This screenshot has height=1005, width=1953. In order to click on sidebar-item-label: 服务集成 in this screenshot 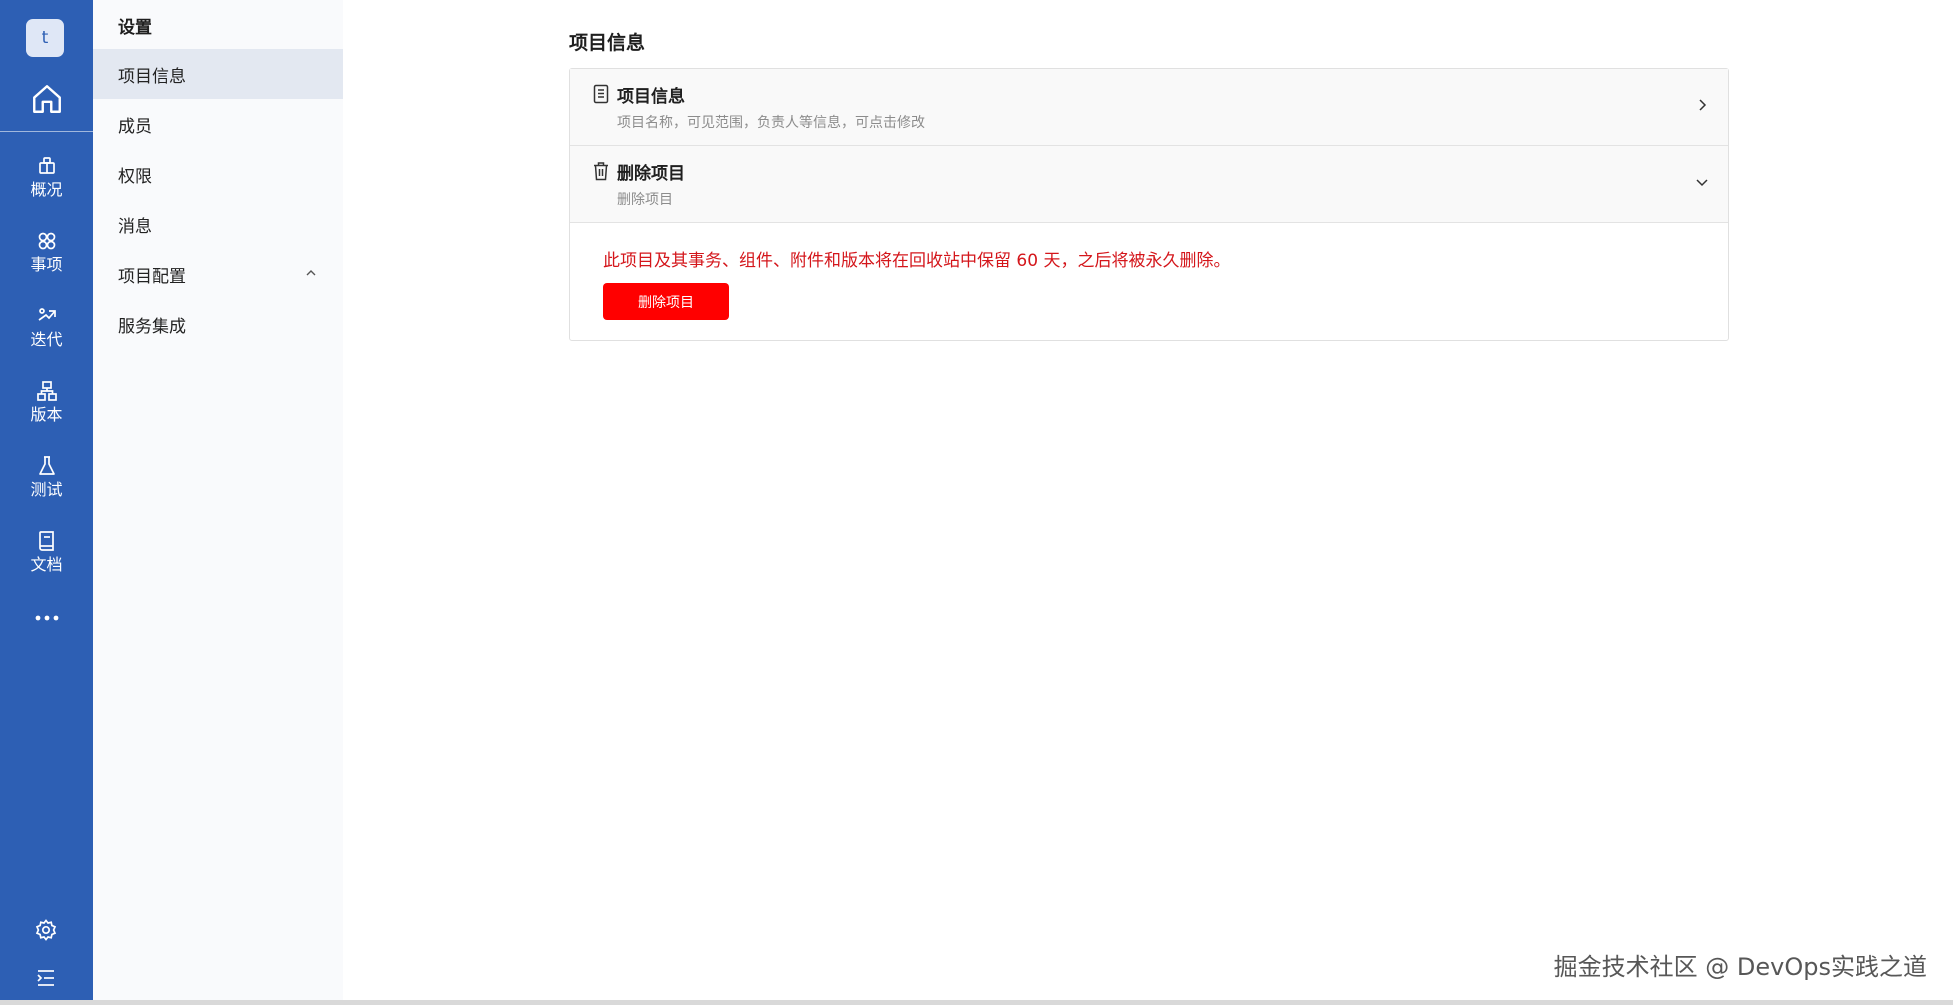, I will do `click(152, 326)`.